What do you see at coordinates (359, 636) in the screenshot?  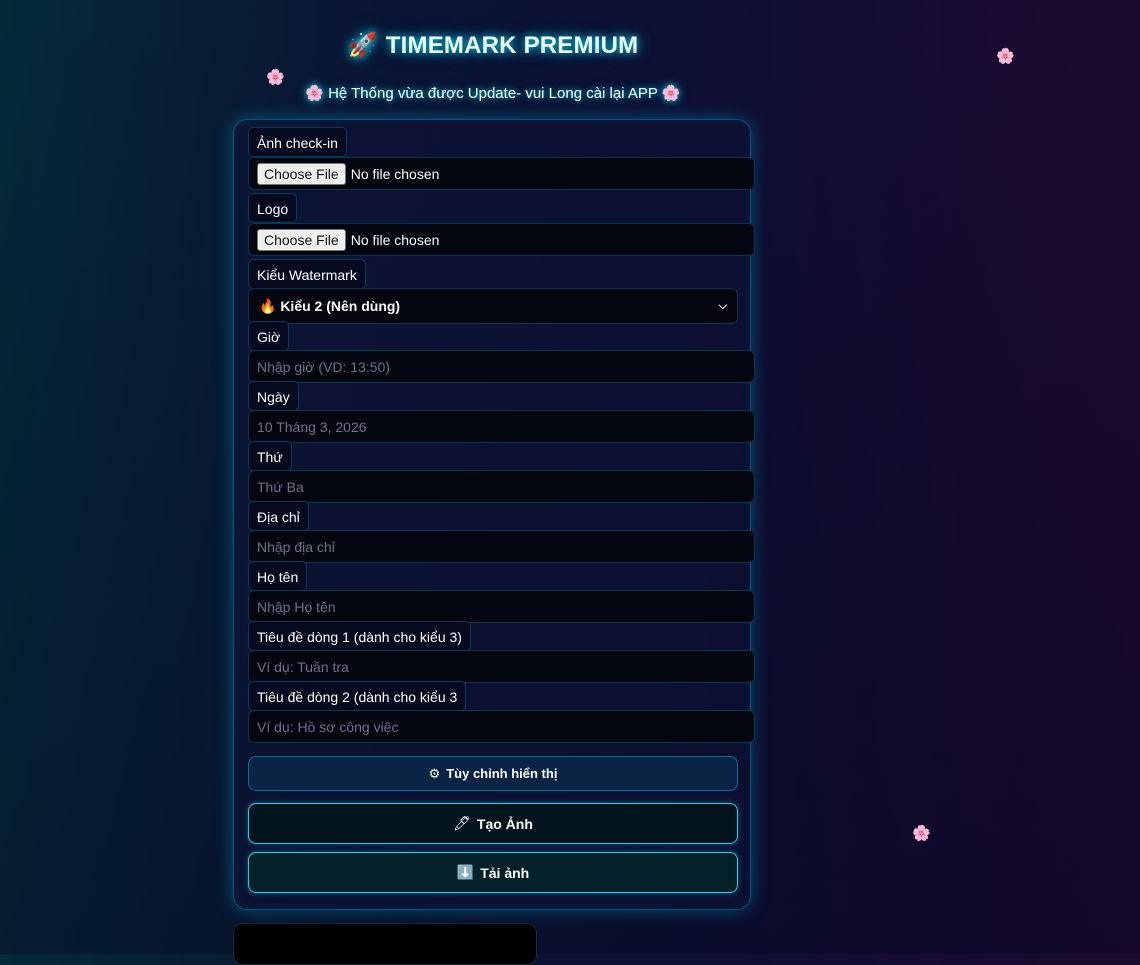 I see `title-line-1-label: Tiêu đề dòng 1 (dành cho kiểu 3)` at bounding box center [359, 636].